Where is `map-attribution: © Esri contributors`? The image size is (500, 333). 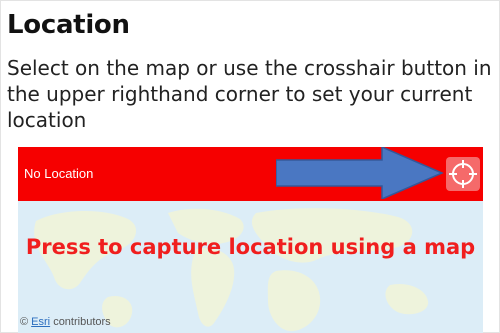
map-attribution: © Esri contributors is located at coordinates (65, 322).